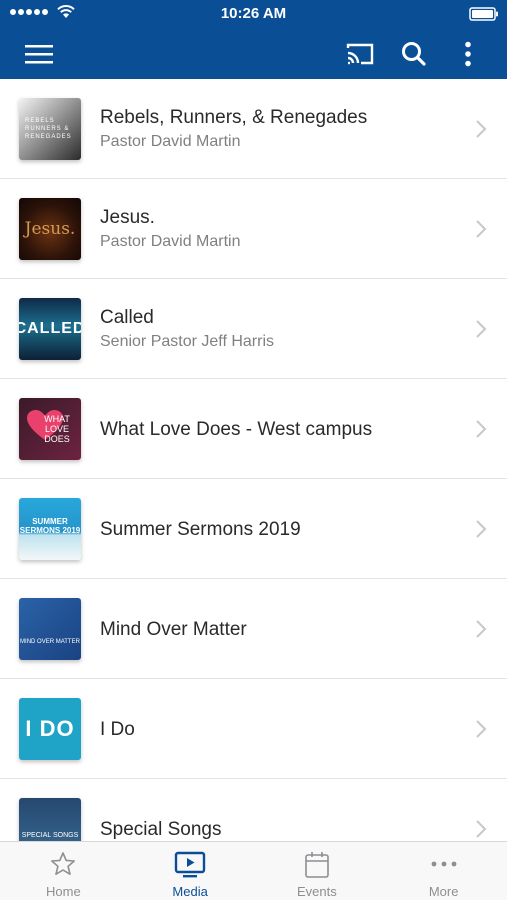 Image resolution: width=507 pixels, height=900 pixels. Describe the element at coordinates (63, 891) in the screenshot. I see `tab-label: Home` at that location.